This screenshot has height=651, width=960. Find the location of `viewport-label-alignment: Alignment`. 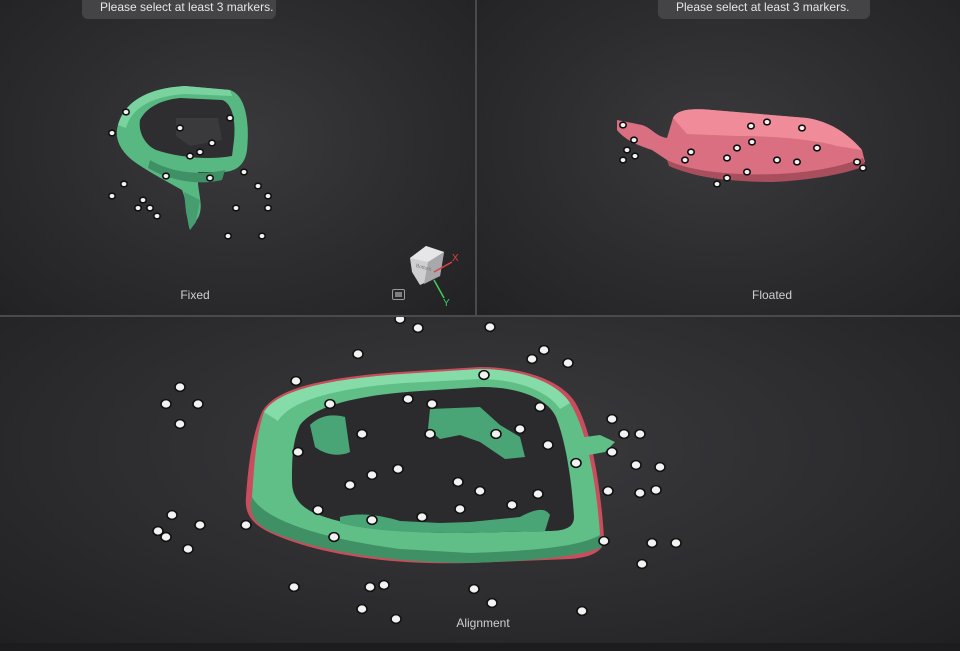

viewport-label-alignment: Alignment is located at coordinates (483, 623).